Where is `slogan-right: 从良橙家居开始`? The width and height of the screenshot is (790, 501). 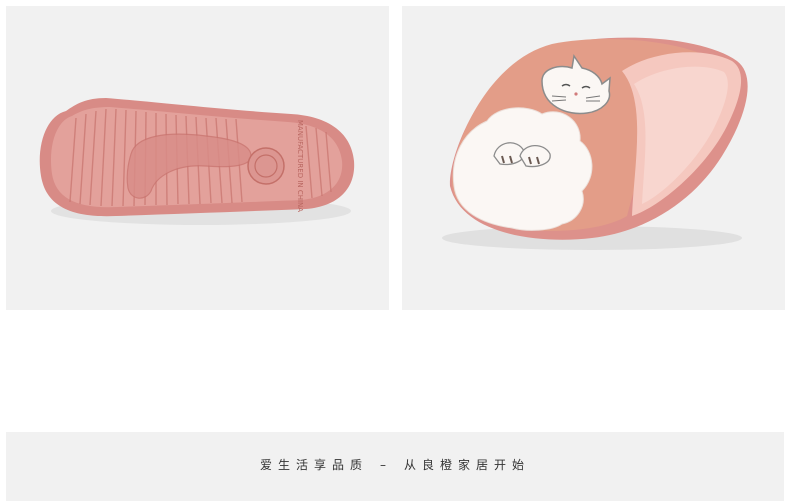
slogan-right: 从良橙家居开始 is located at coordinates (467, 465).